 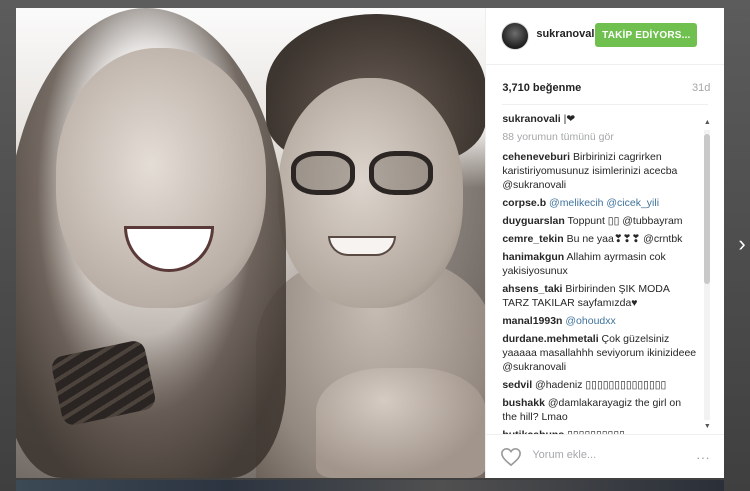 What do you see at coordinates (707, 123) in the screenshot?
I see `scroll-up-icon: ▲` at bounding box center [707, 123].